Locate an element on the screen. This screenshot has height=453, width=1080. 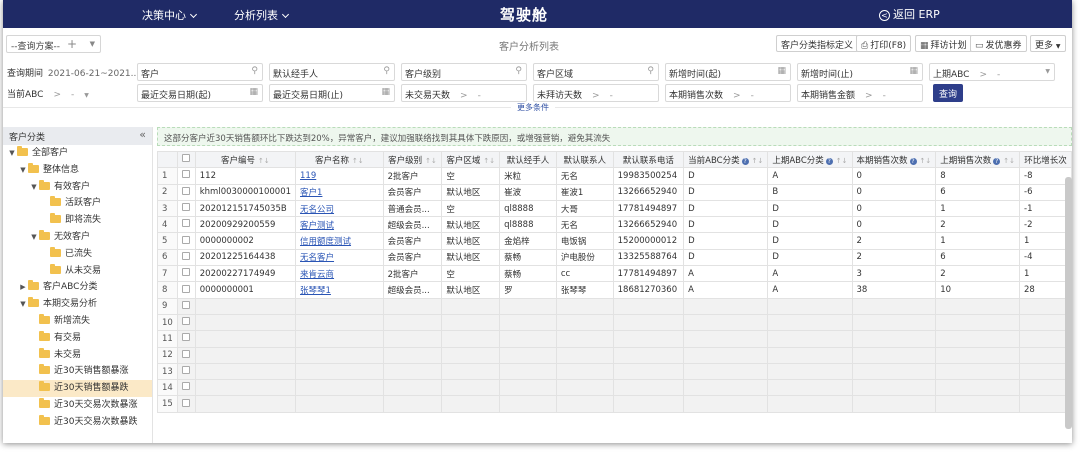
query-button: 查询 is located at coordinates (948, 93).